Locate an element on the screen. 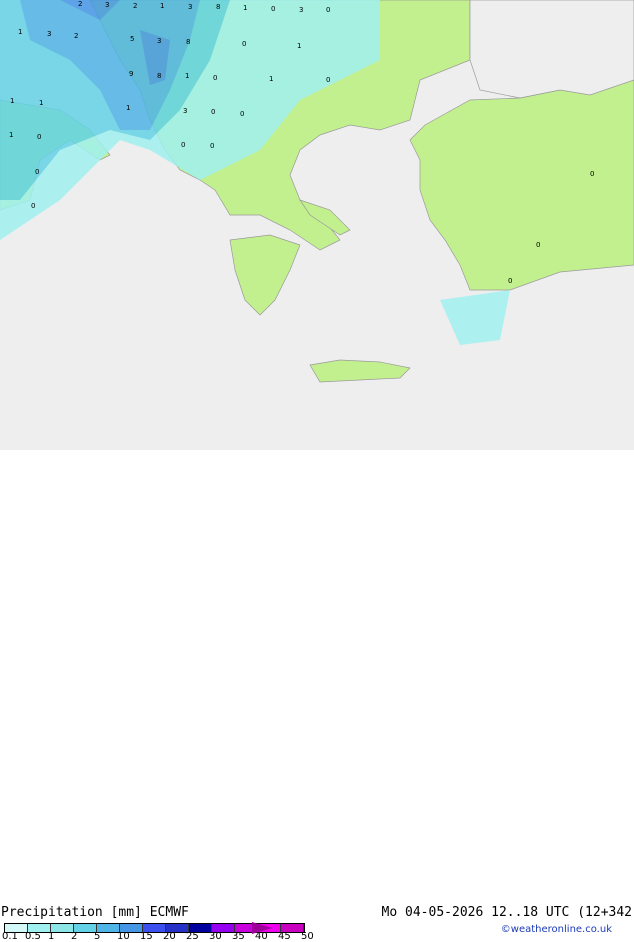  peloponnese-land is located at coordinates (265, 275).